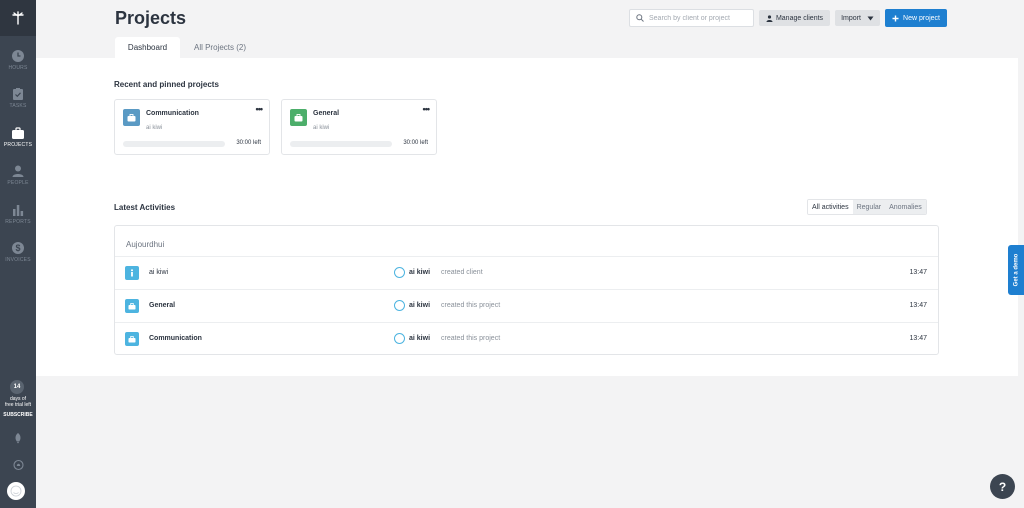 The width and height of the screenshot is (1024, 508). I want to click on manage-clients-button: Manage clients, so click(794, 18).